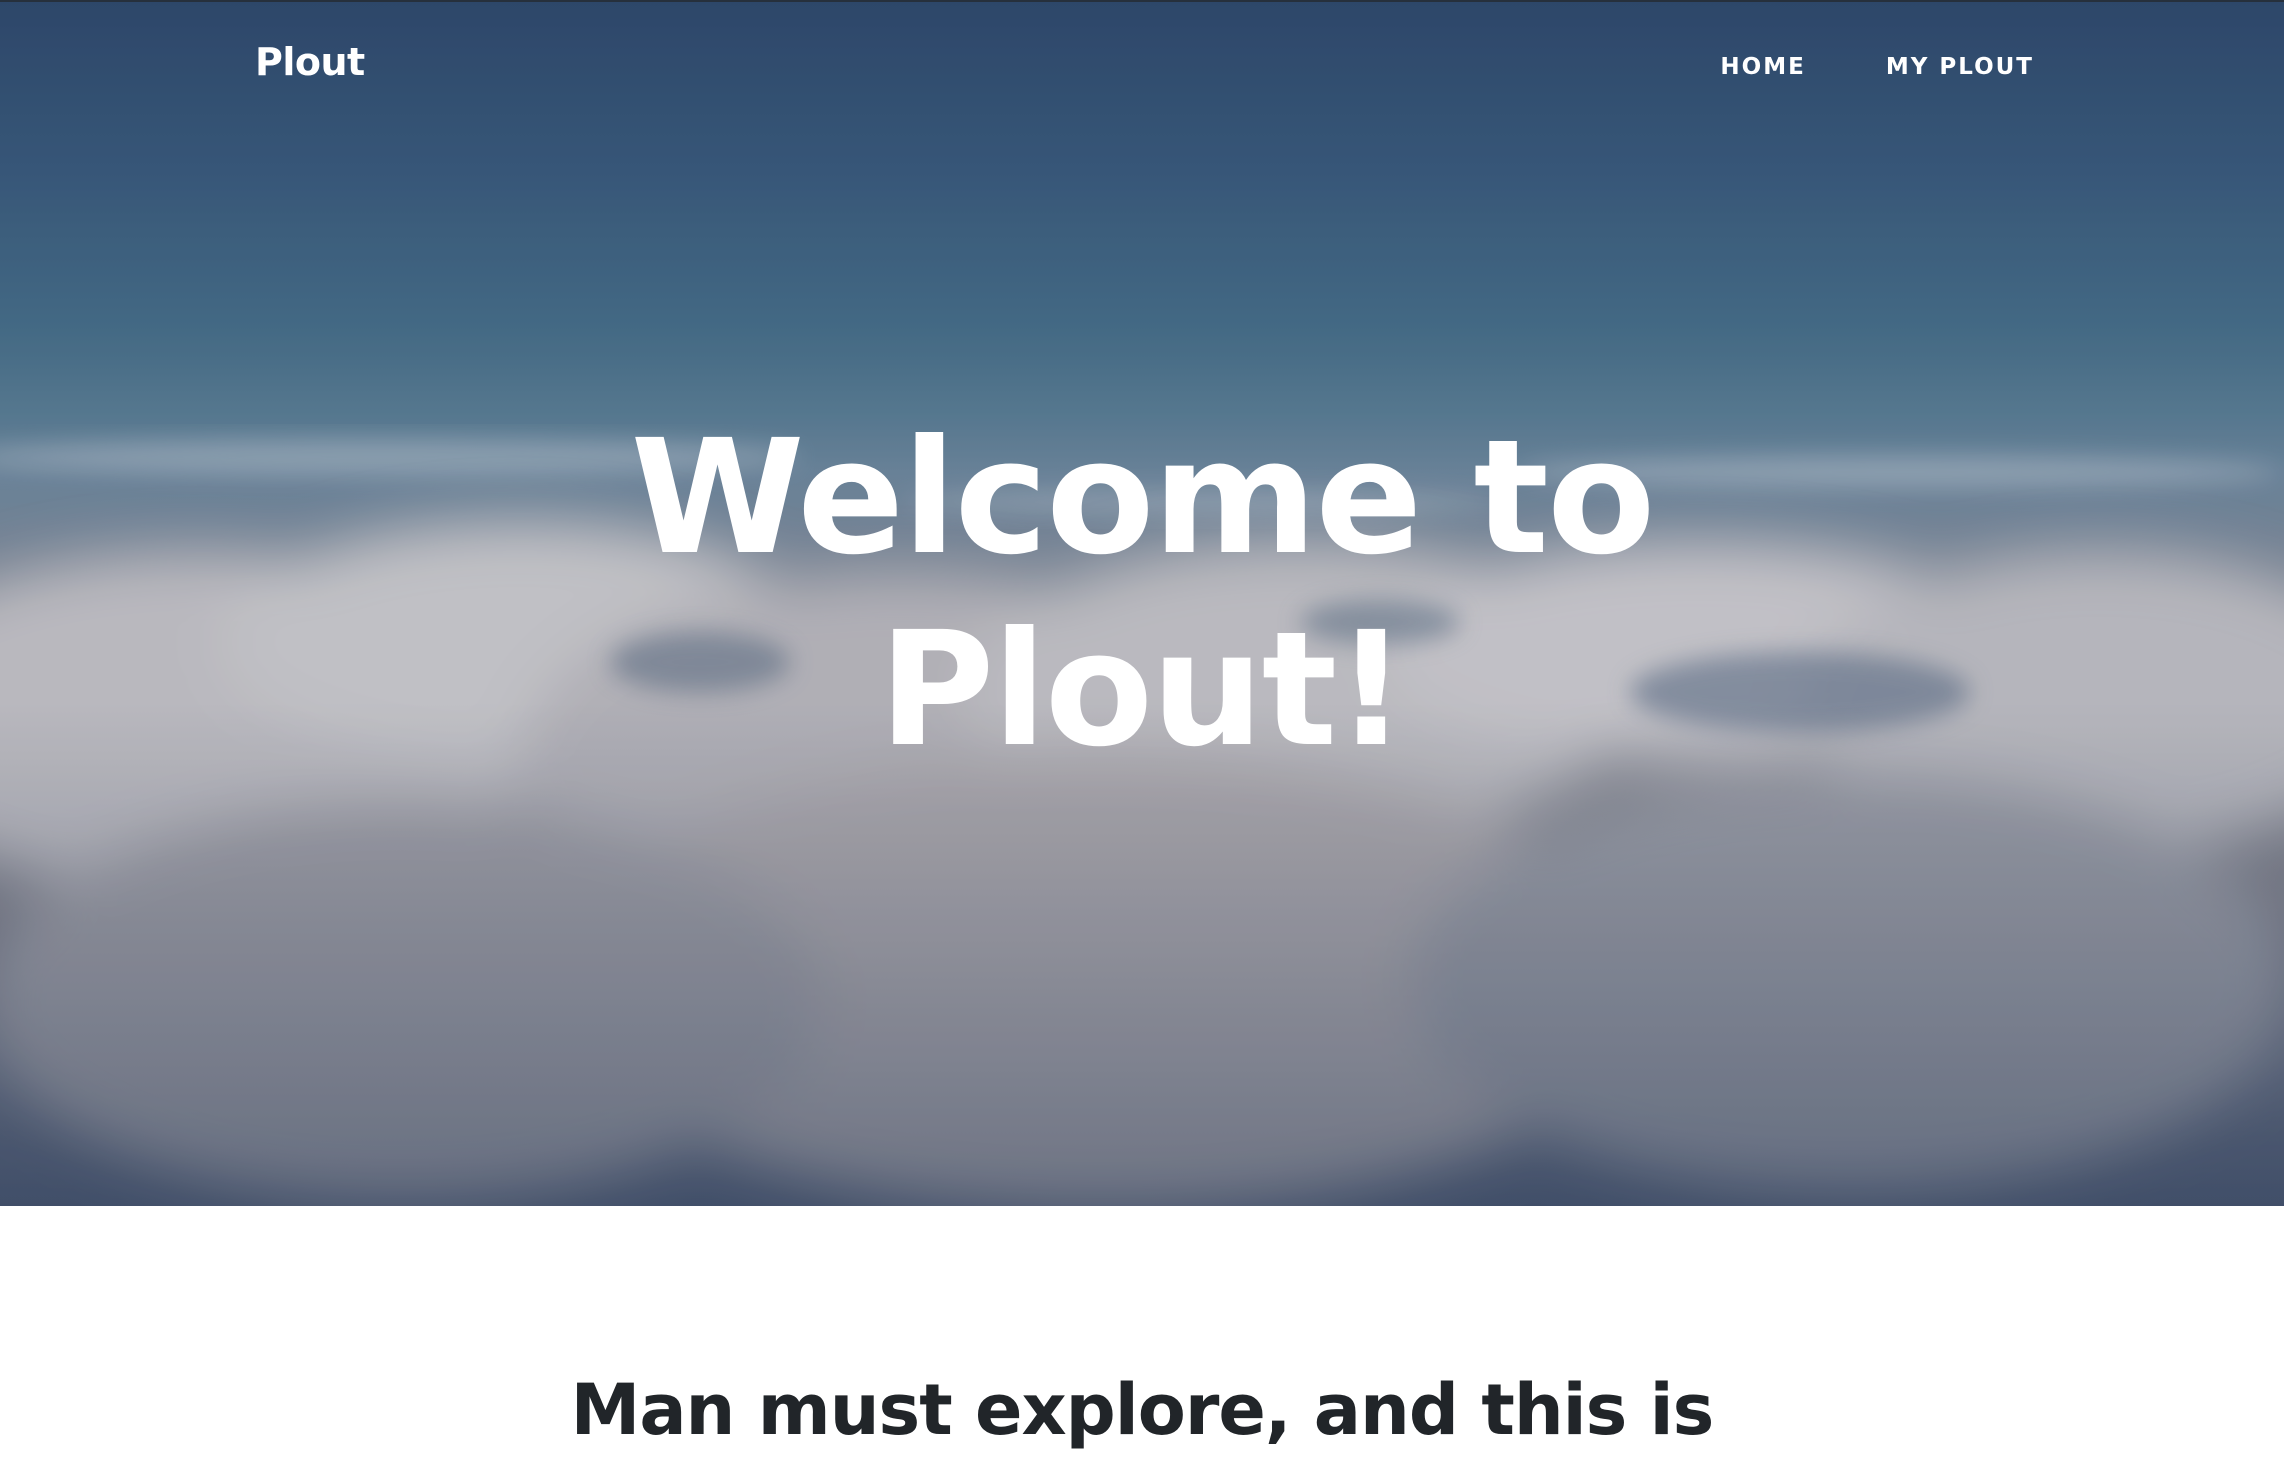 This screenshot has height=1464, width=2284. I want to click on hero-title-line-2: Plout!, so click(1143, 690).